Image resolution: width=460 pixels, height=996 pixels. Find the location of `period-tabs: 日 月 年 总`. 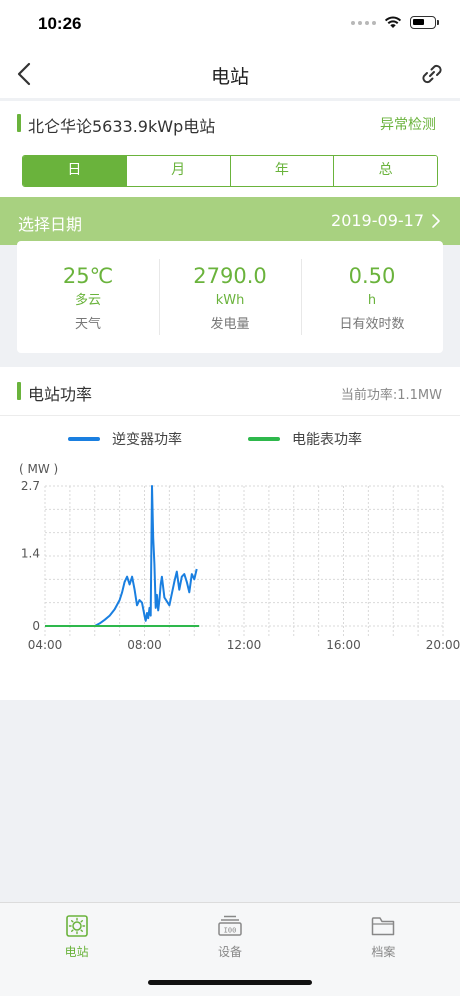

period-tabs: 日 月 年 总 is located at coordinates (230, 171).